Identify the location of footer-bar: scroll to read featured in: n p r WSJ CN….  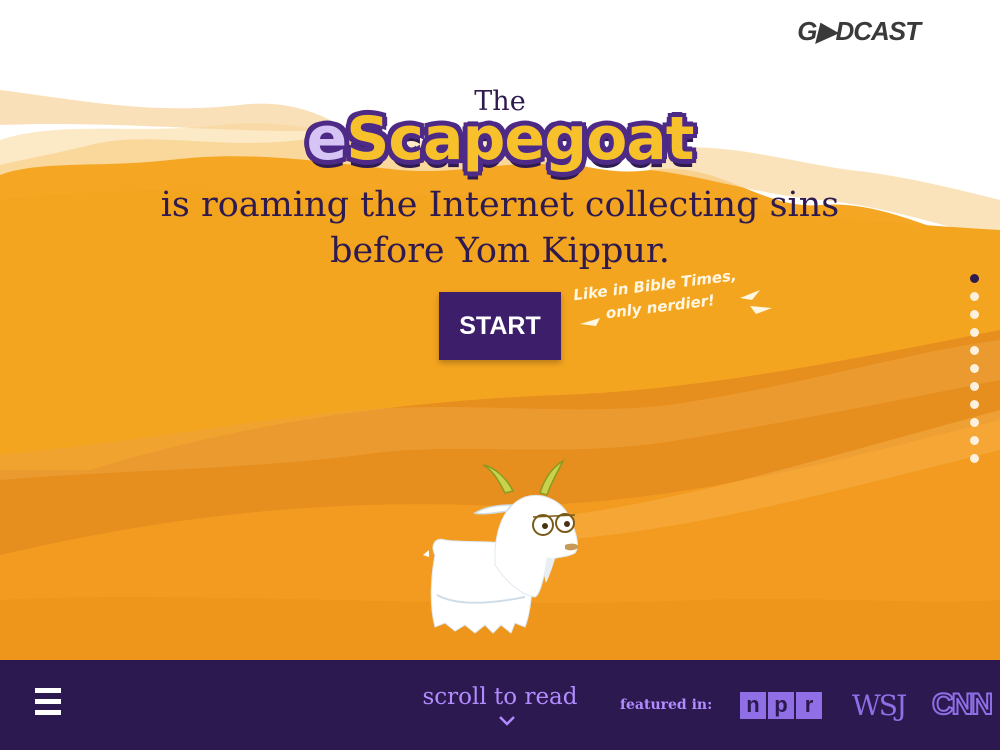
(500, 705).